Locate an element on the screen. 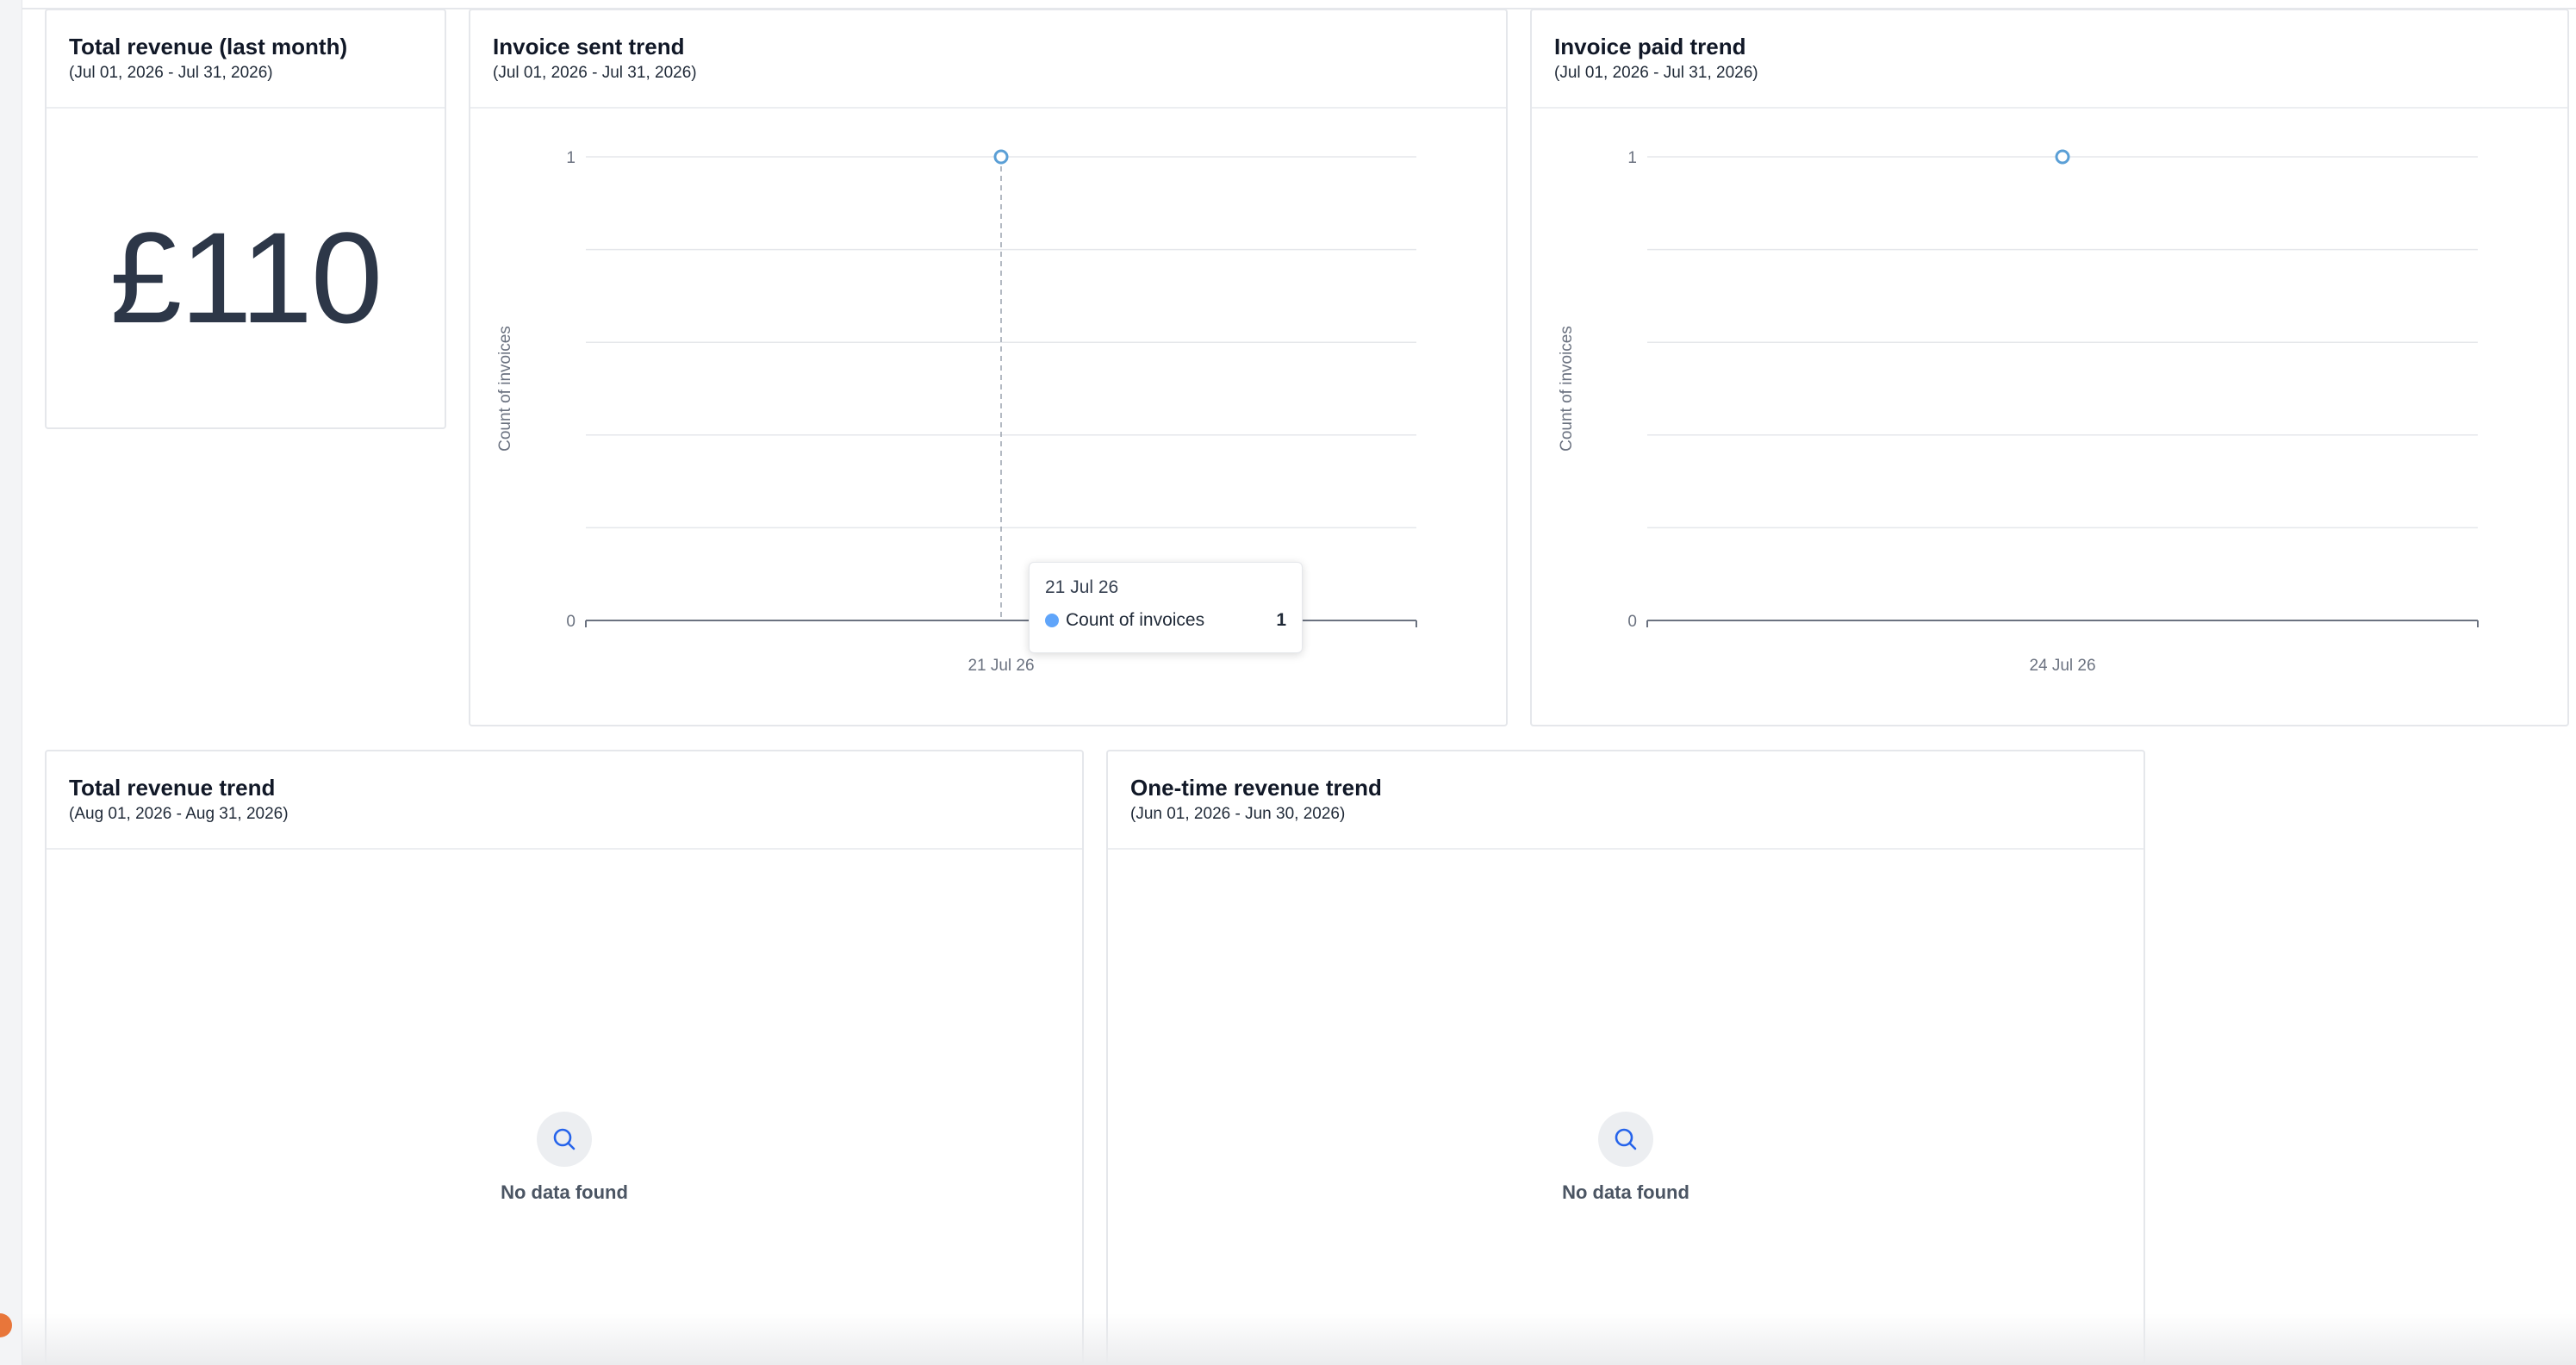 The width and height of the screenshot is (2576, 1365). left-rail is located at coordinates (11, 683).